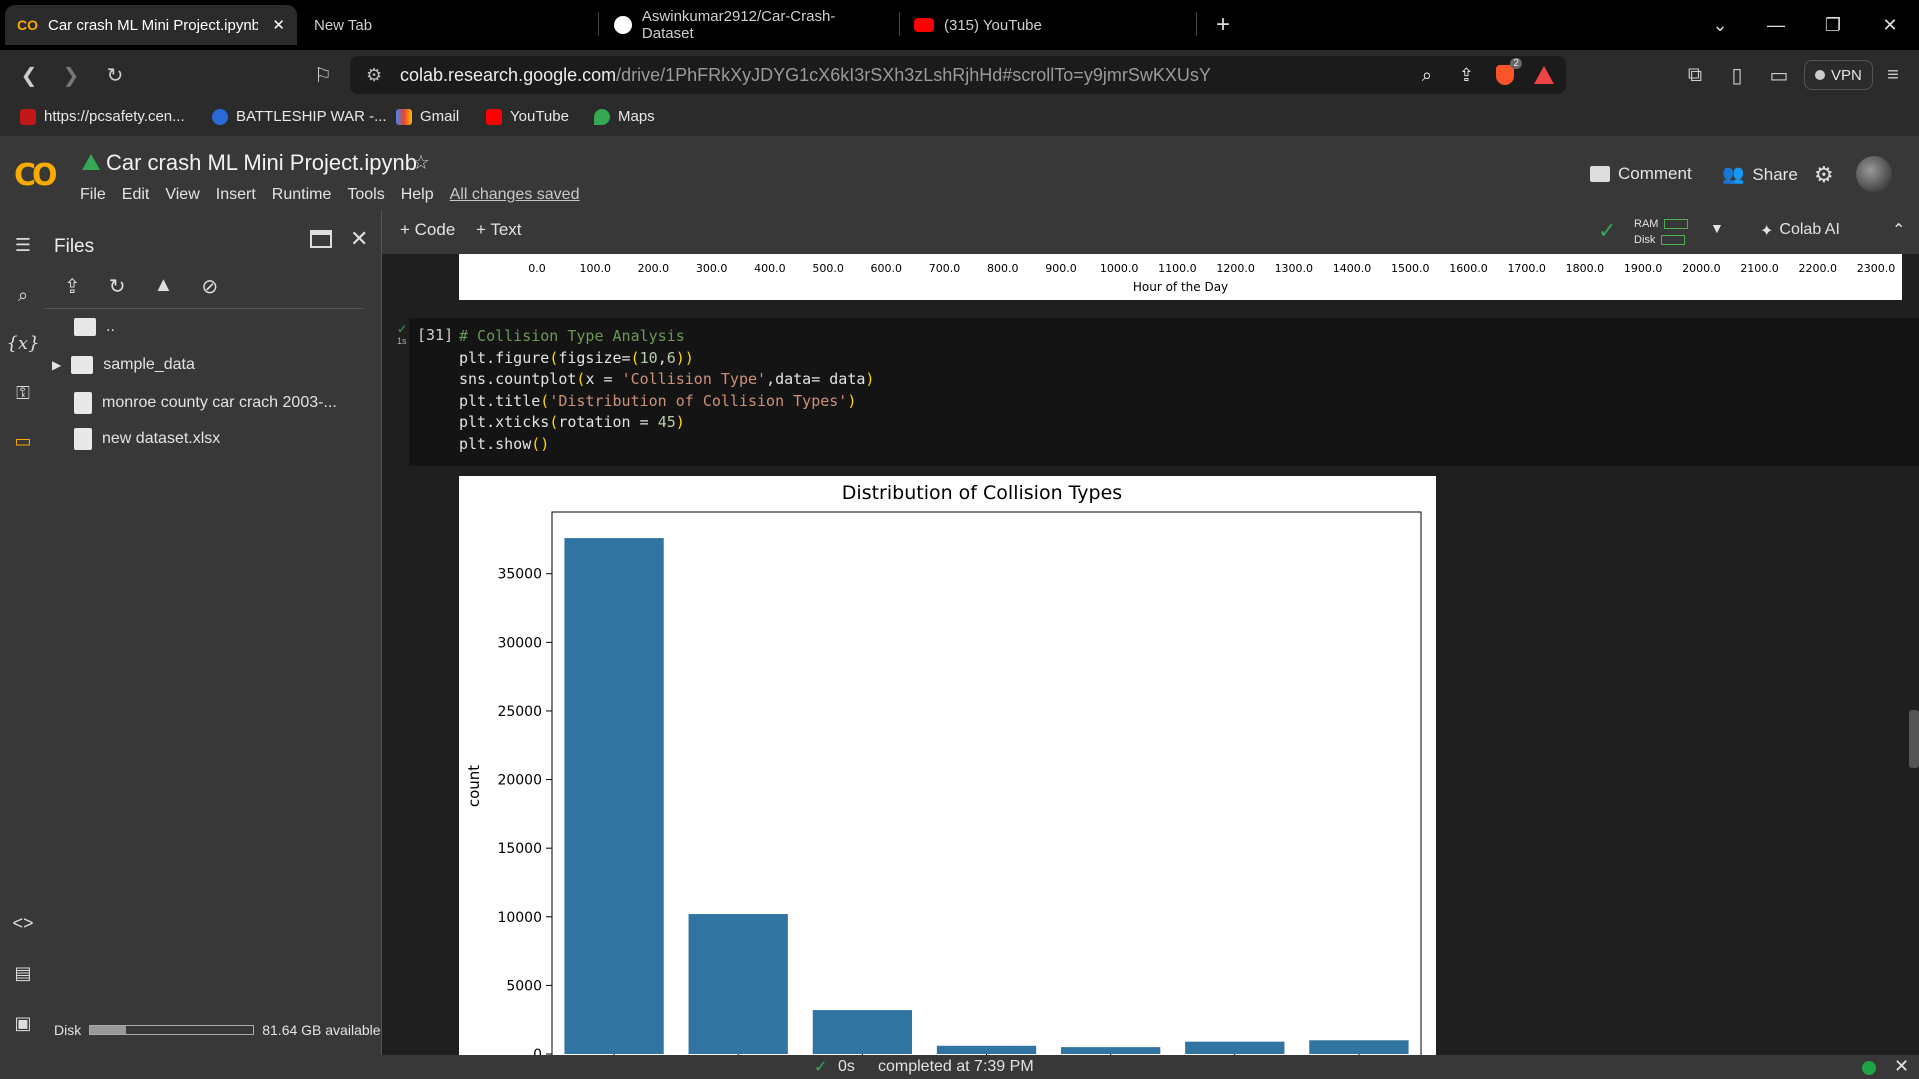 The image size is (1919, 1079). What do you see at coordinates (1869, 1068) in the screenshot?
I see `runtime-connected-dot-icon` at bounding box center [1869, 1068].